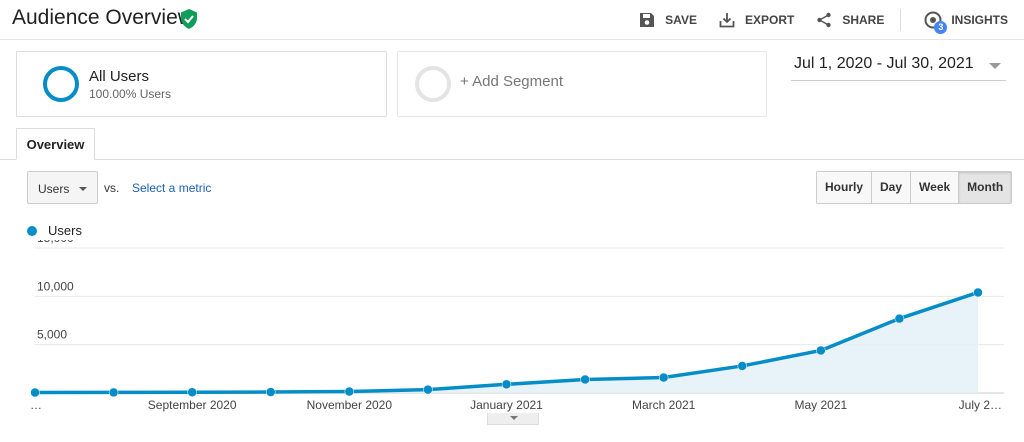 The image size is (1024, 442). I want to click on save-button: SAVE, so click(668, 20).